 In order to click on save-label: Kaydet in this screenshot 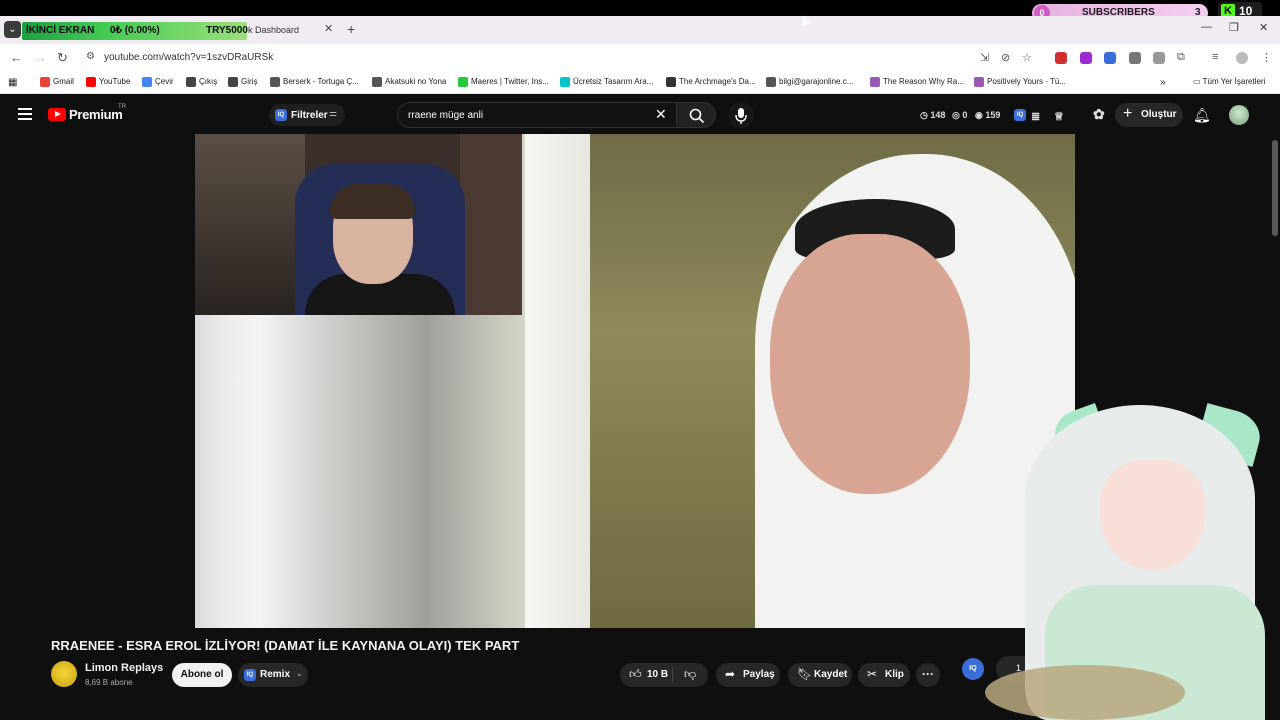, I will do `click(831, 674)`.